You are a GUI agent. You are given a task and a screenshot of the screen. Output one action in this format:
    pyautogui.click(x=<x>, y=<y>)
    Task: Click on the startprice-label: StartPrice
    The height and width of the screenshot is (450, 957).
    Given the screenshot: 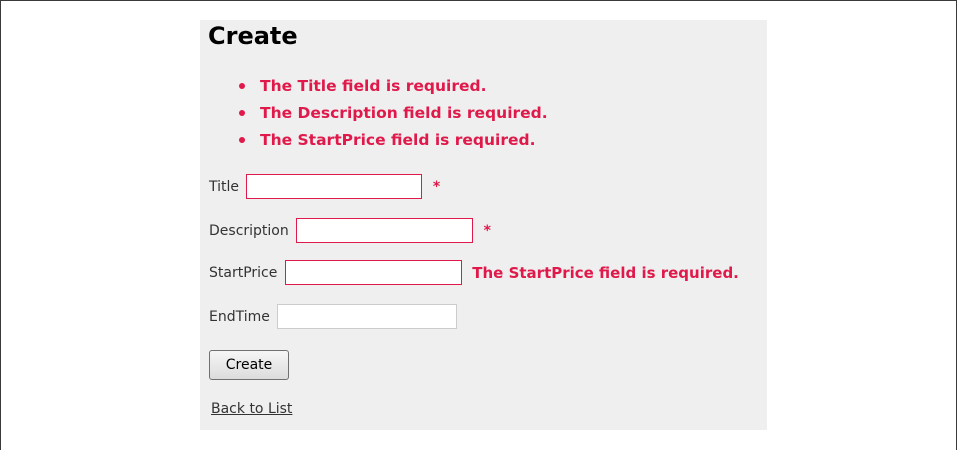 What is the action you would take?
    pyautogui.click(x=243, y=272)
    